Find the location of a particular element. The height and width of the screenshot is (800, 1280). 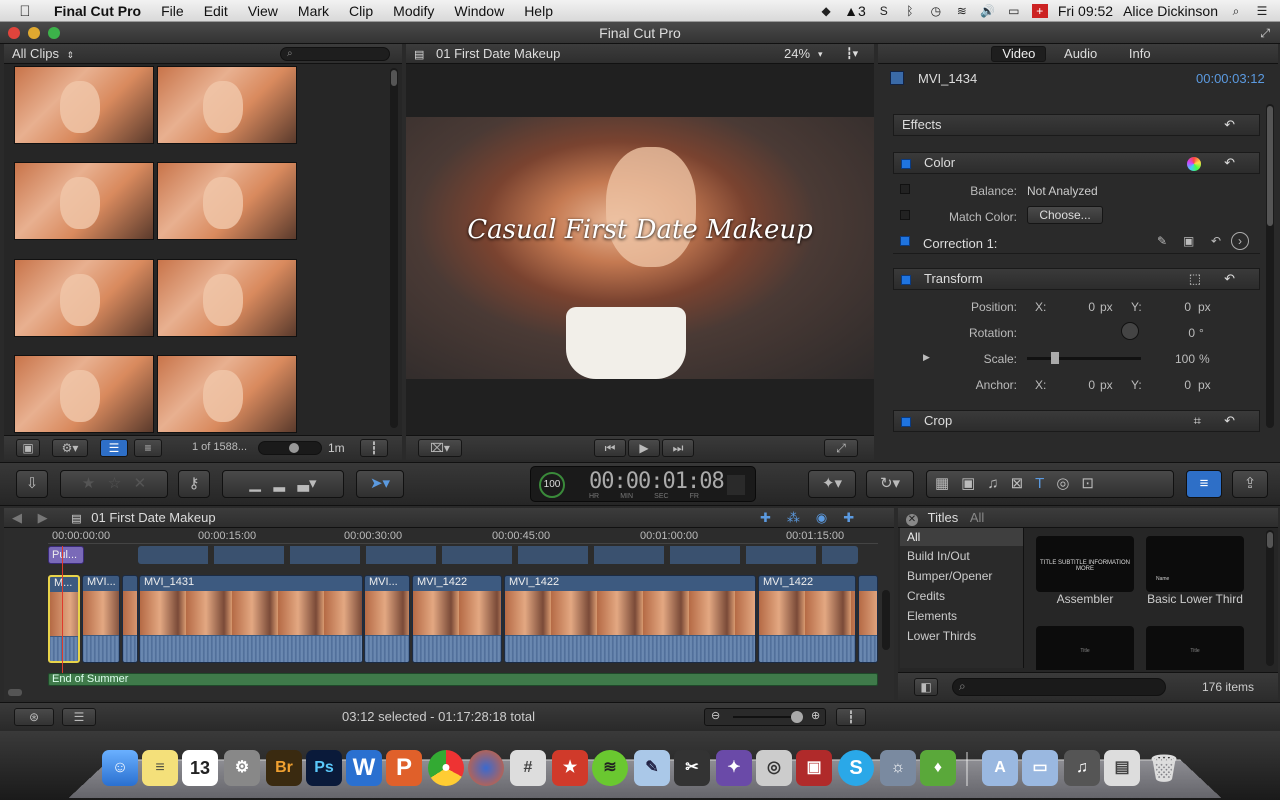

zoom-out-icon: ⊖ is located at coordinates (715, 715).